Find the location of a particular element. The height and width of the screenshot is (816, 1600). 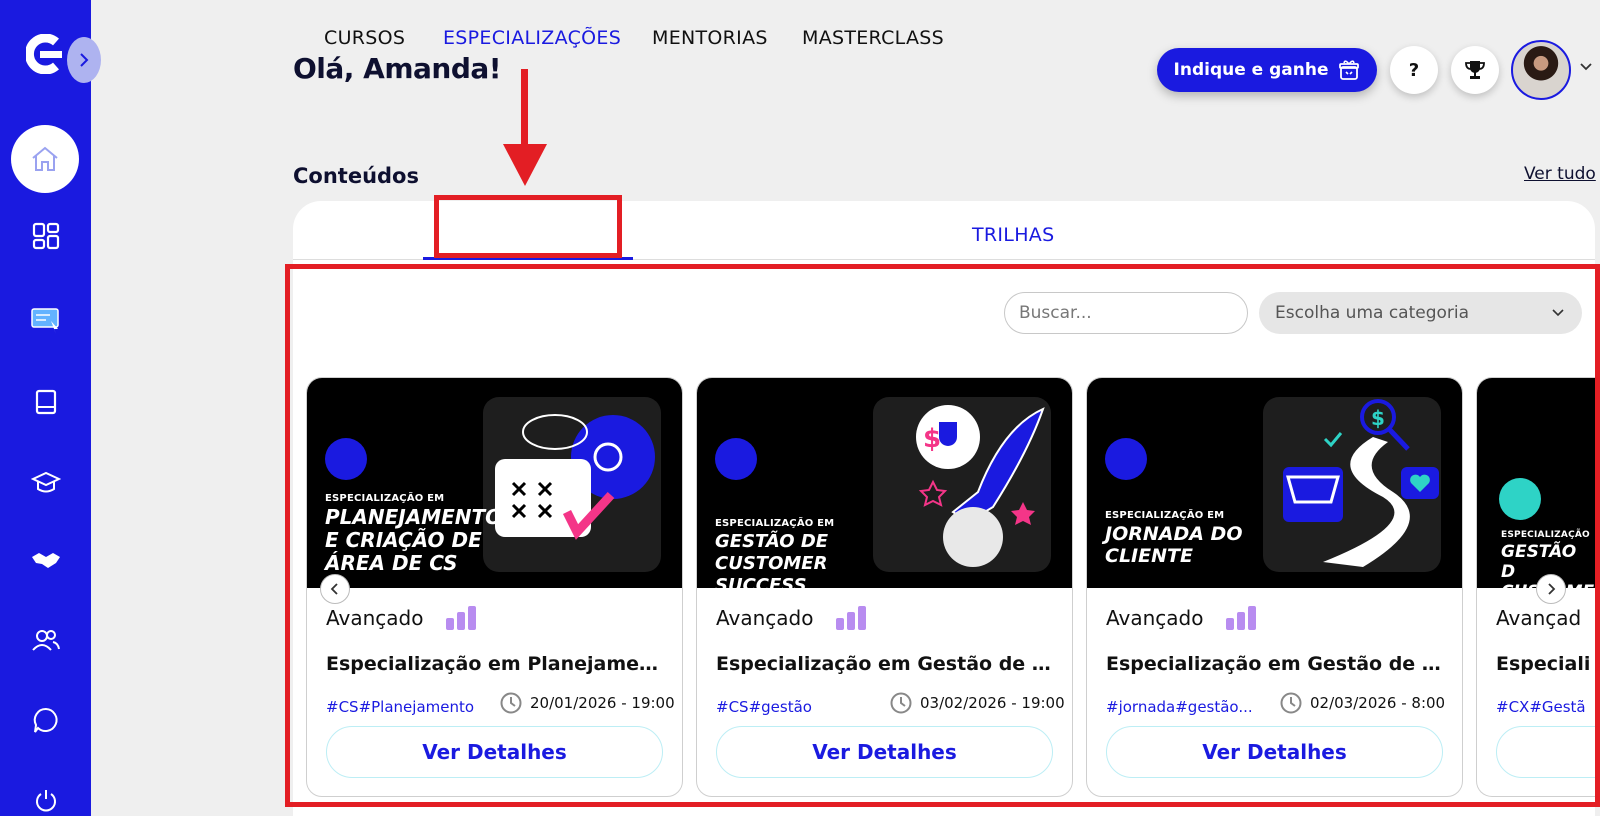

see-all-link: Ver tudo is located at coordinates (1560, 174).